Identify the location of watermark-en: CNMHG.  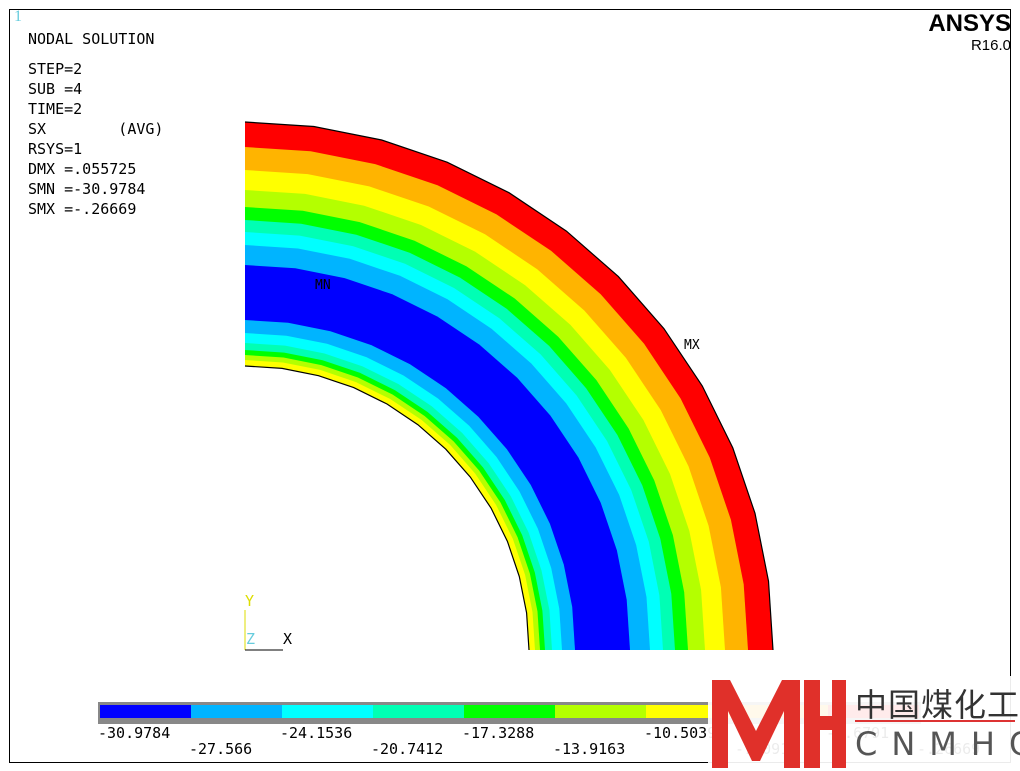
(937, 744).